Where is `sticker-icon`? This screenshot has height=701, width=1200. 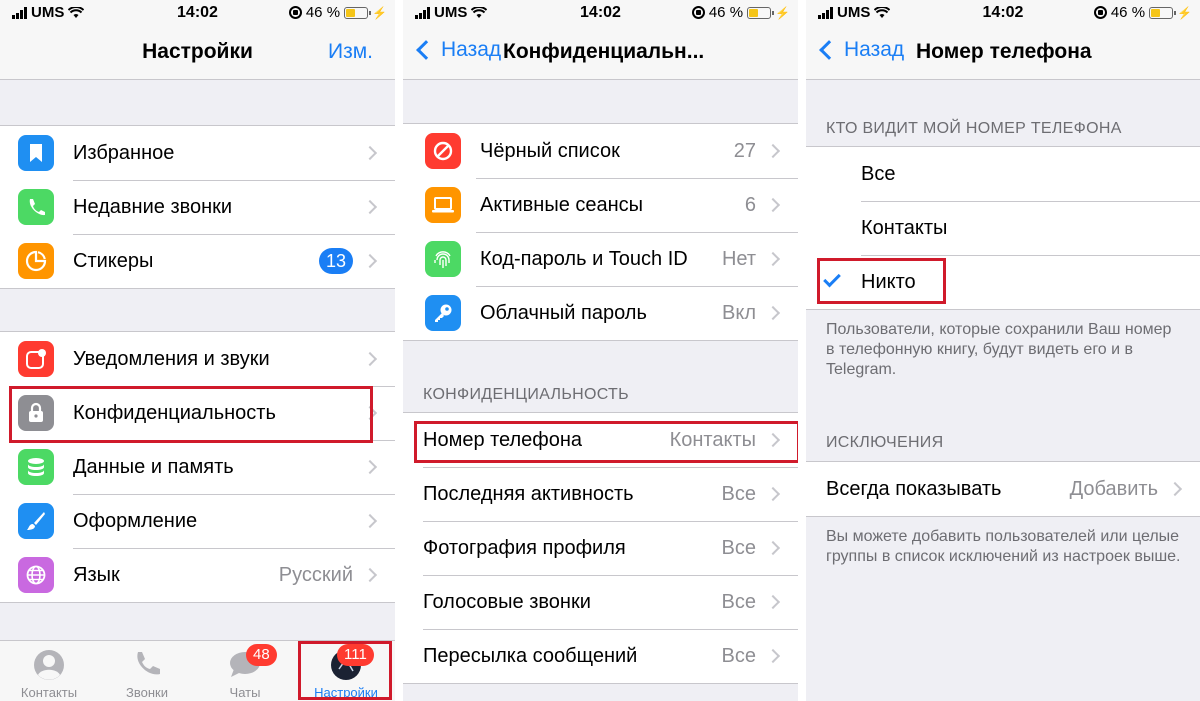 sticker-icon is located at coordinates (36, 261).